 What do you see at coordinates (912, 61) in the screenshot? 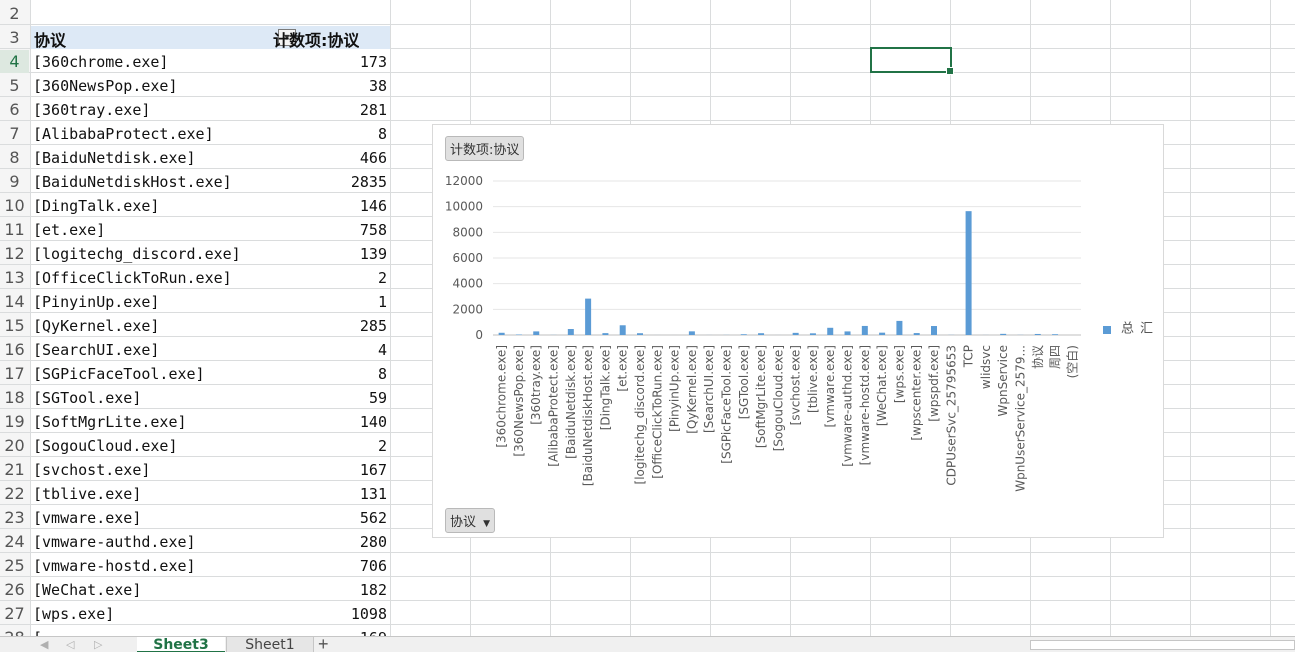
I see `selected-cell` at bounding box center [912, 61].